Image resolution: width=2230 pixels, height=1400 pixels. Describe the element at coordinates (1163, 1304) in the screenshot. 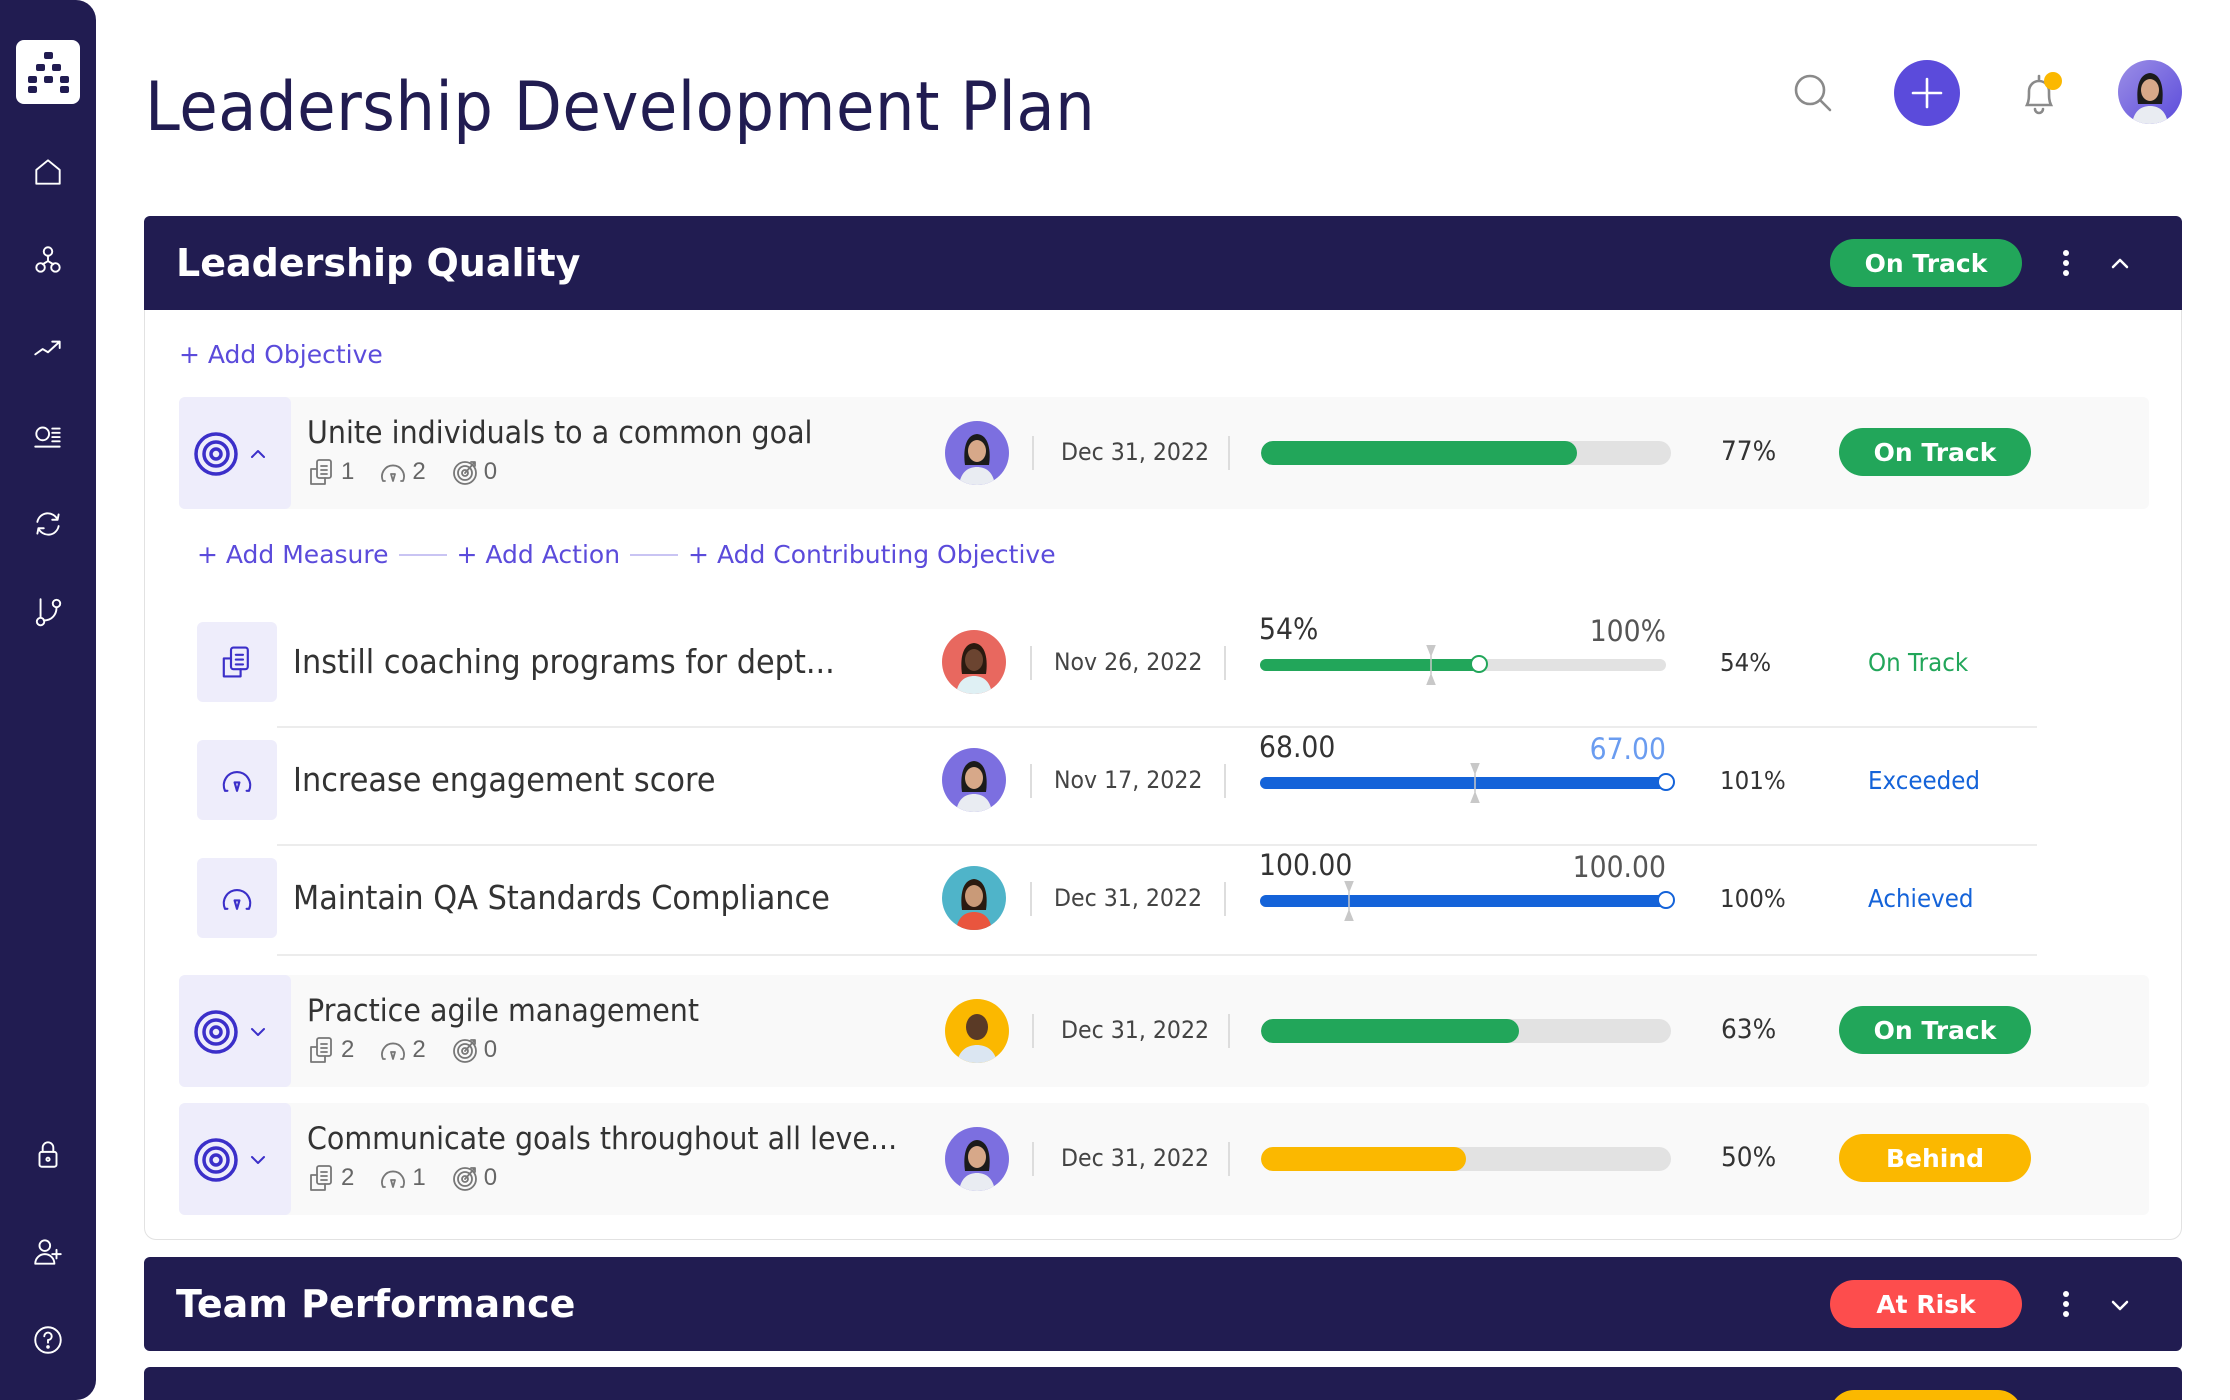

I see `section-header-team-performance: Team Performance At Risk` at that location.